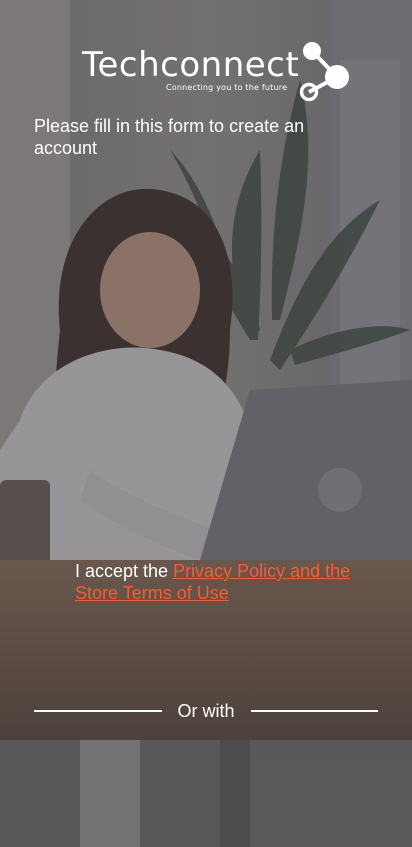  What do you see at coordinates (314, 711) in the screenshot?
I see `divider-line-right` at bounding box center [314, 711].